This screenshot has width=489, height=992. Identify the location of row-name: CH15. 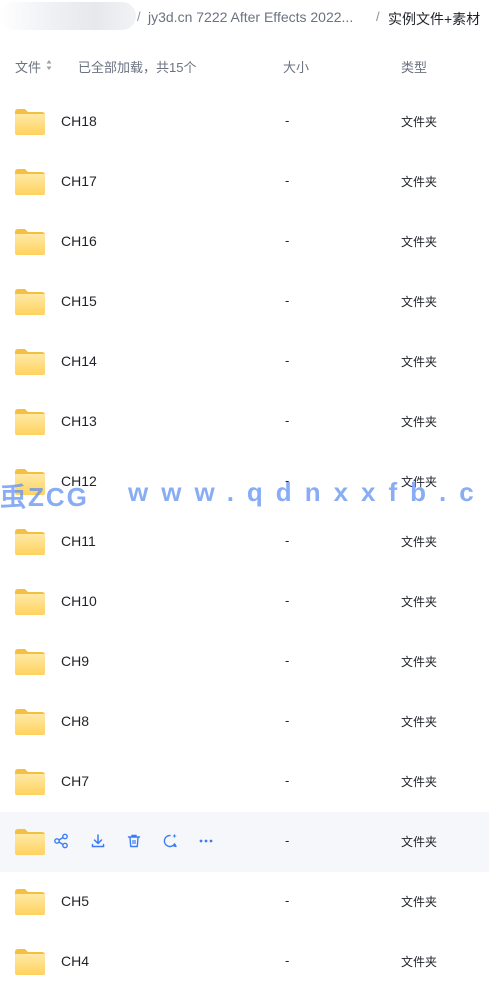
(79, 301).